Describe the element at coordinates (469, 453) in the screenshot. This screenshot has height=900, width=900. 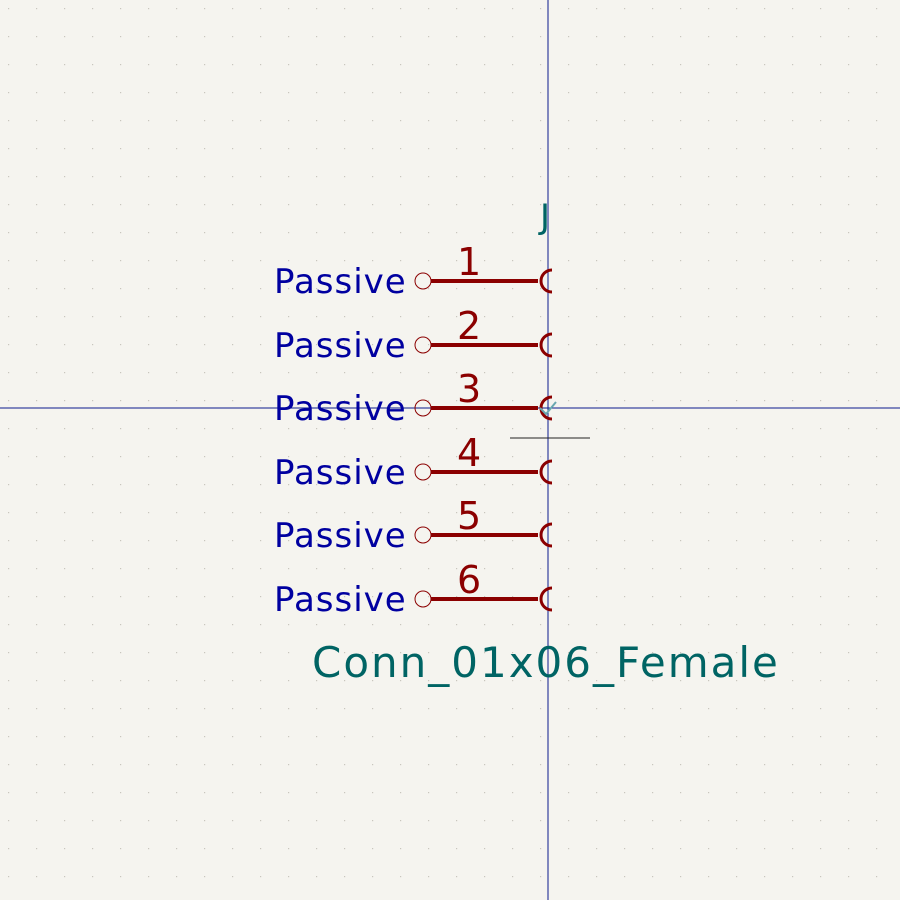
I see `pin-number: 4` at that location.